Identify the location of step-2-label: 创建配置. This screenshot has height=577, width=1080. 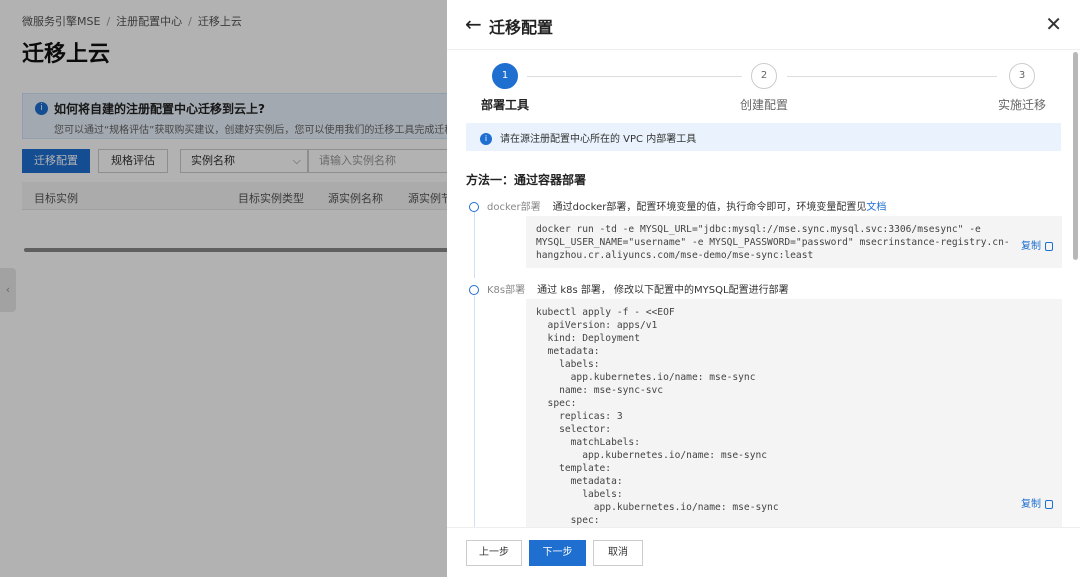
(764, 105).